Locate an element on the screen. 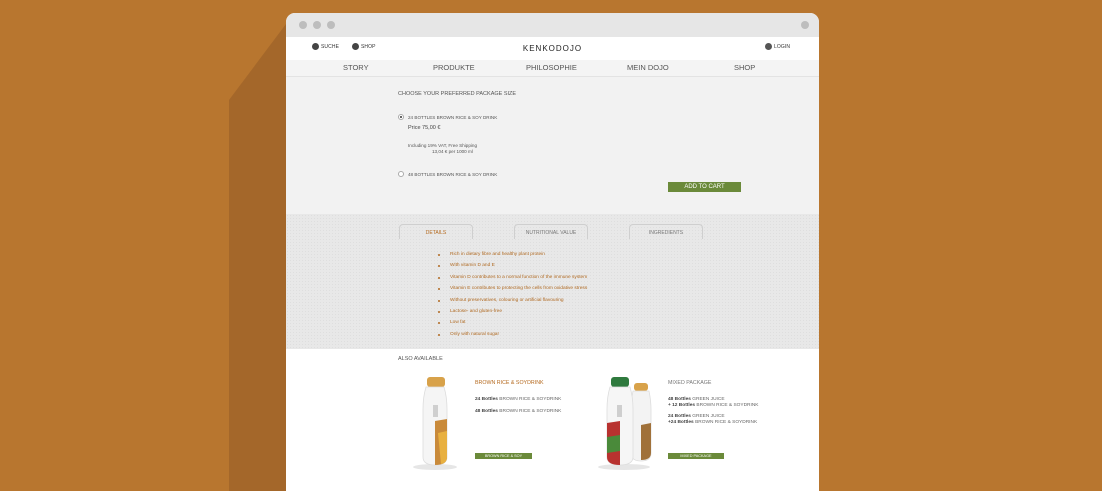 This screenshot has height=491, width=1102. nav-story: STORY is located at coordinates (356, 67).